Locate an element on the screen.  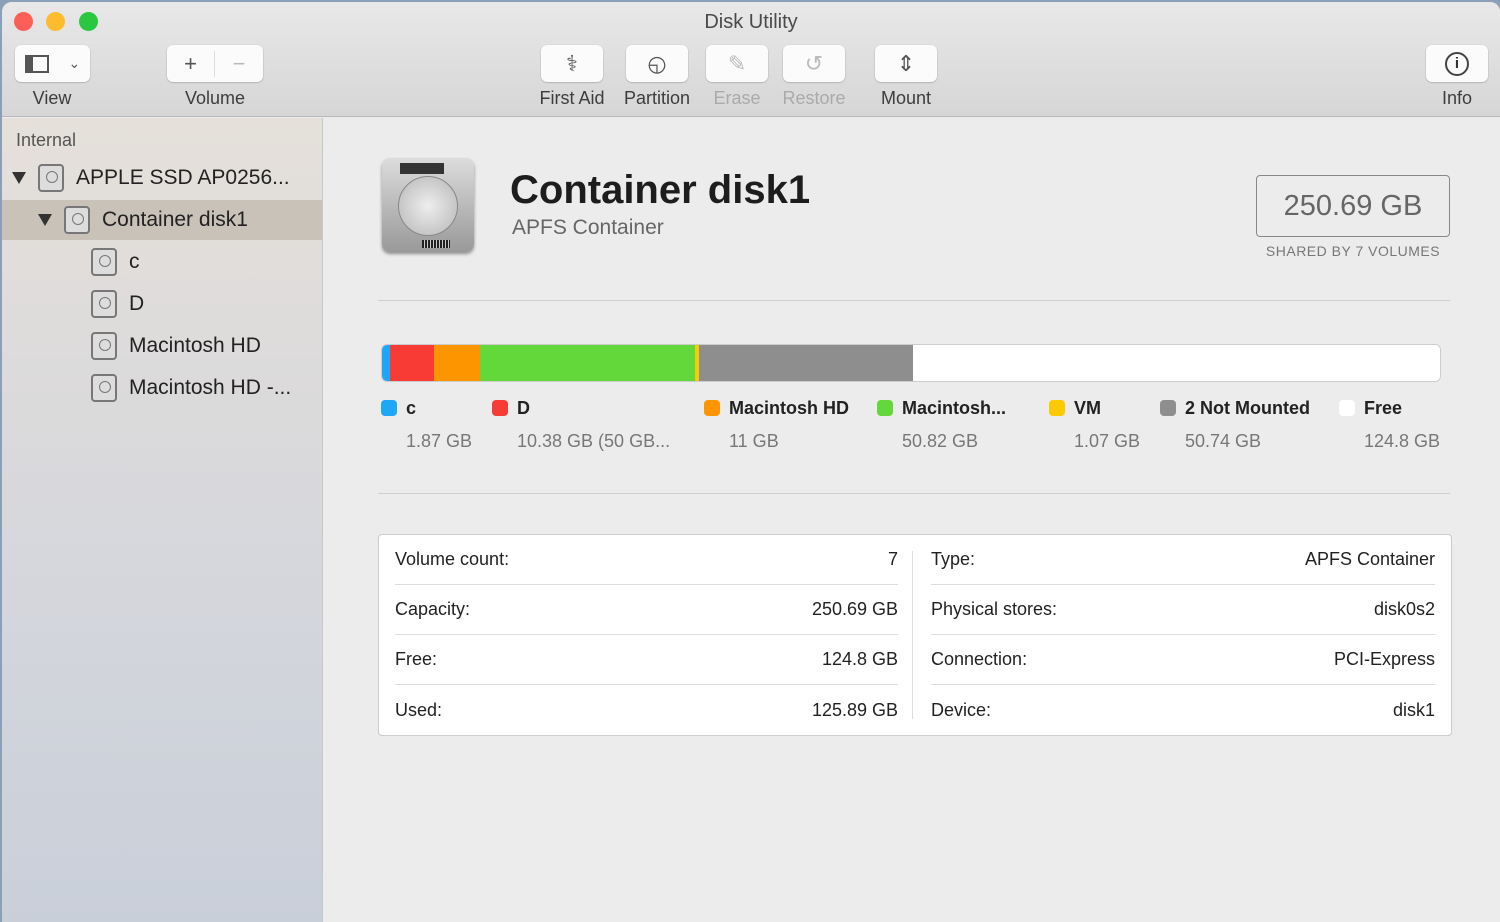
info-label: Info is located at coordinates (1457, 98).